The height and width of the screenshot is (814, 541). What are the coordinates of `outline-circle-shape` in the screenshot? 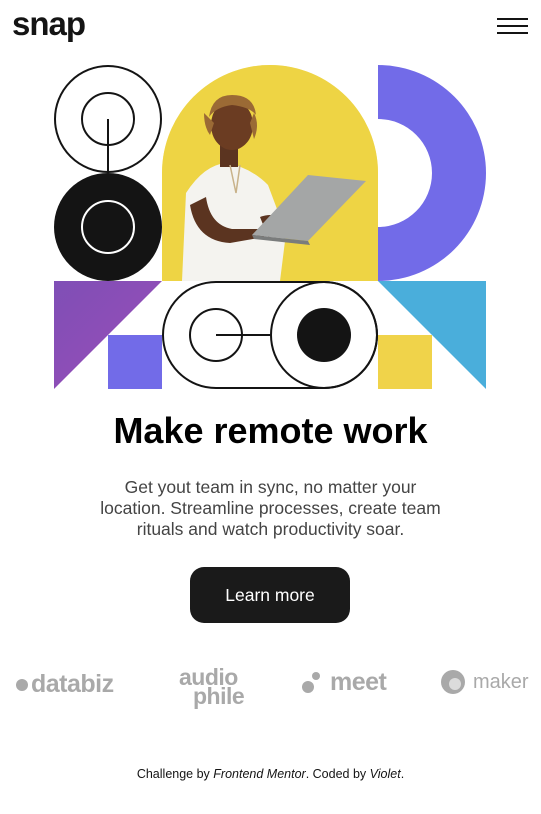 It's located at (108, 119).